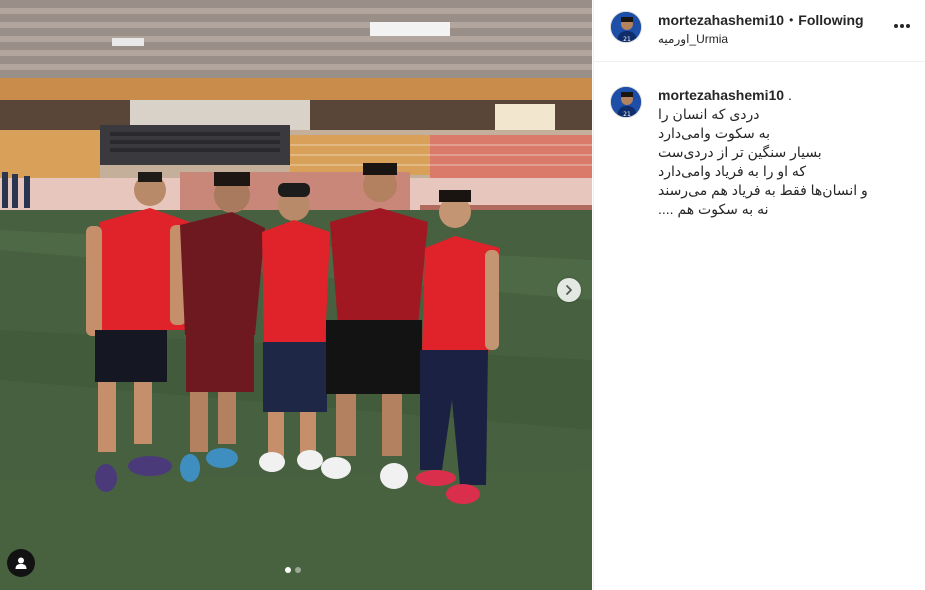 The width and height of the screenshot is (925, 590). I want to click on caption-username-link: mortezahashemi10, so click(721, 95).